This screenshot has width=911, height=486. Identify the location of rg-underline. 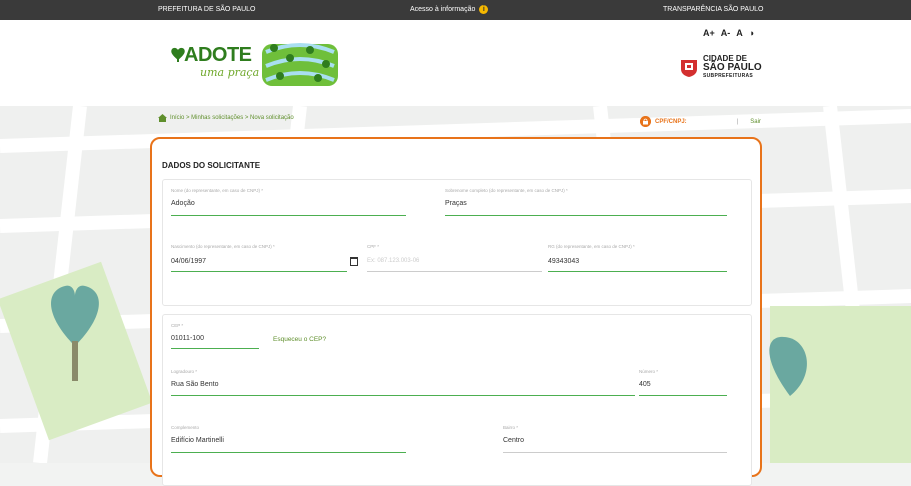
(637, 271).